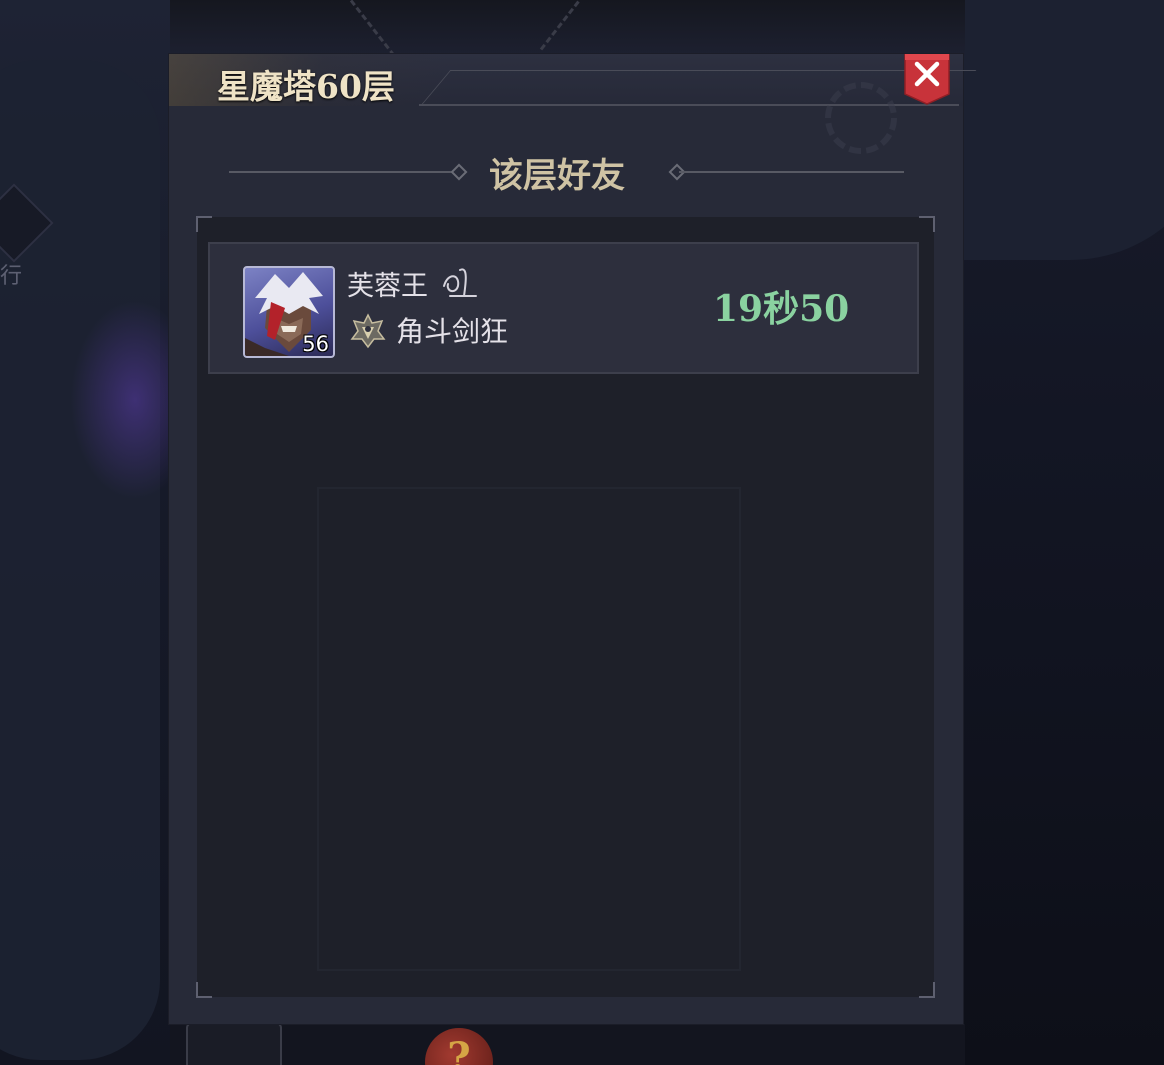 This screenshot has height=1065, width=1164. Describe the element at coordinates (567, 1044) in the screenshot. I see `background-bottom-strip` at that location.